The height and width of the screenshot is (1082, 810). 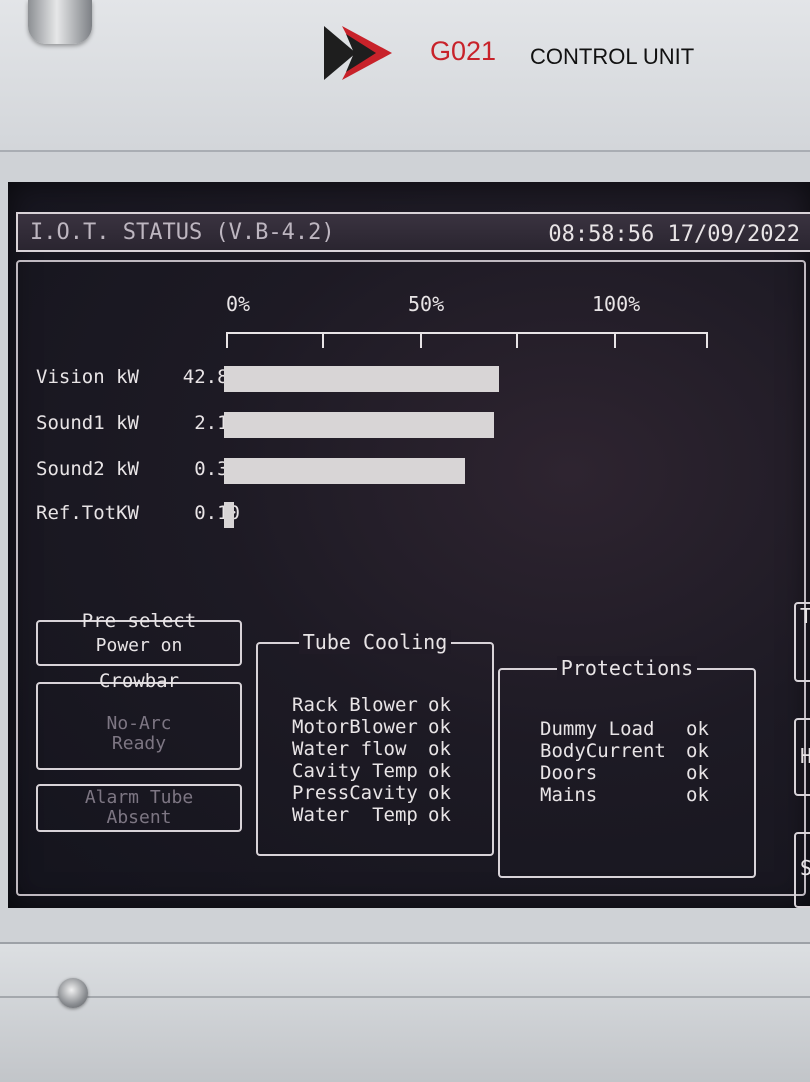 I want to click on status-row: Dummy Load ok, so click(x=624, y=729).